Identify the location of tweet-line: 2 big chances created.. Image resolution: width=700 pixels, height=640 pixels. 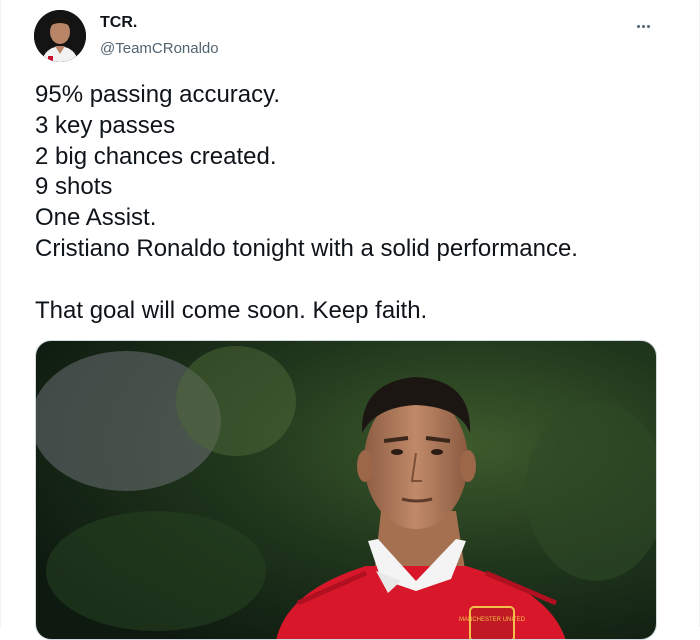
(156, 156).